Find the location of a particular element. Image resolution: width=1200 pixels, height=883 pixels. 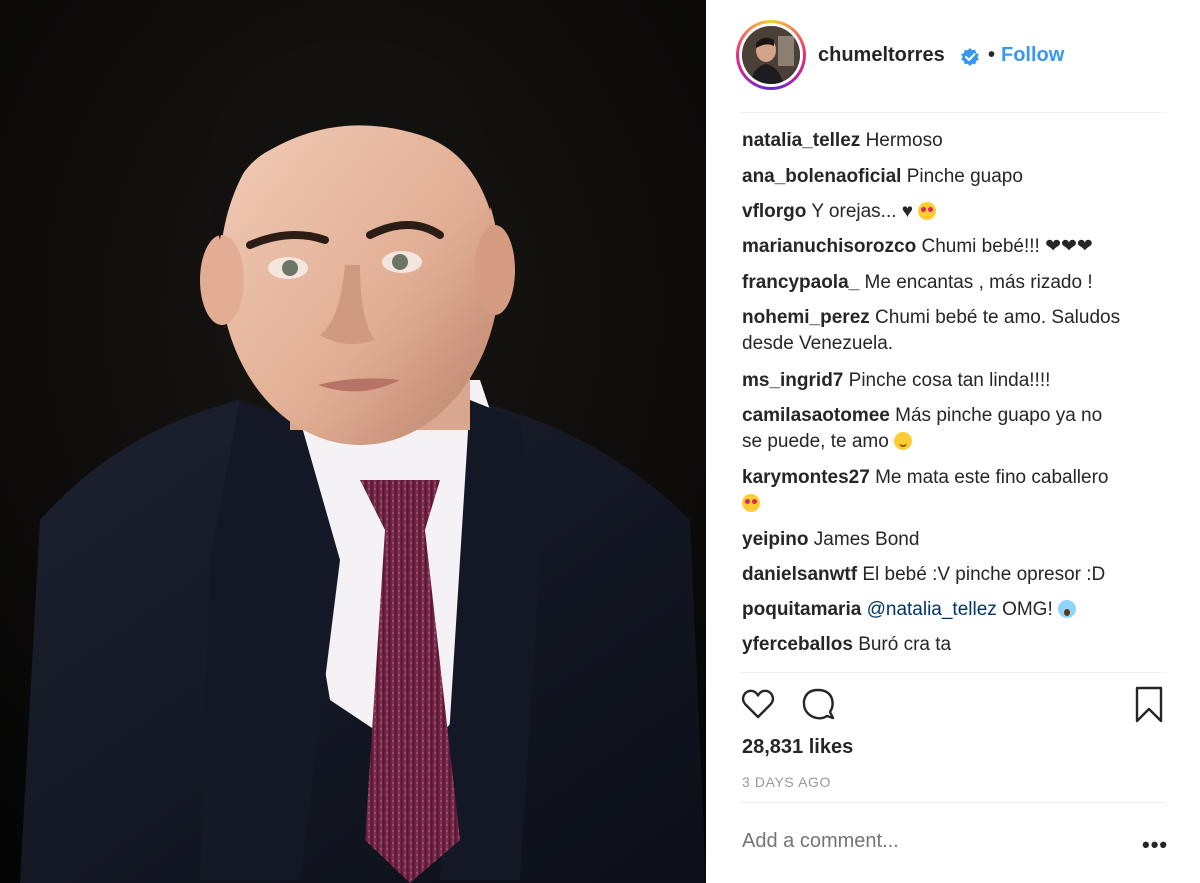

author-username: chumeltorres is located at coordinates (881, 55).